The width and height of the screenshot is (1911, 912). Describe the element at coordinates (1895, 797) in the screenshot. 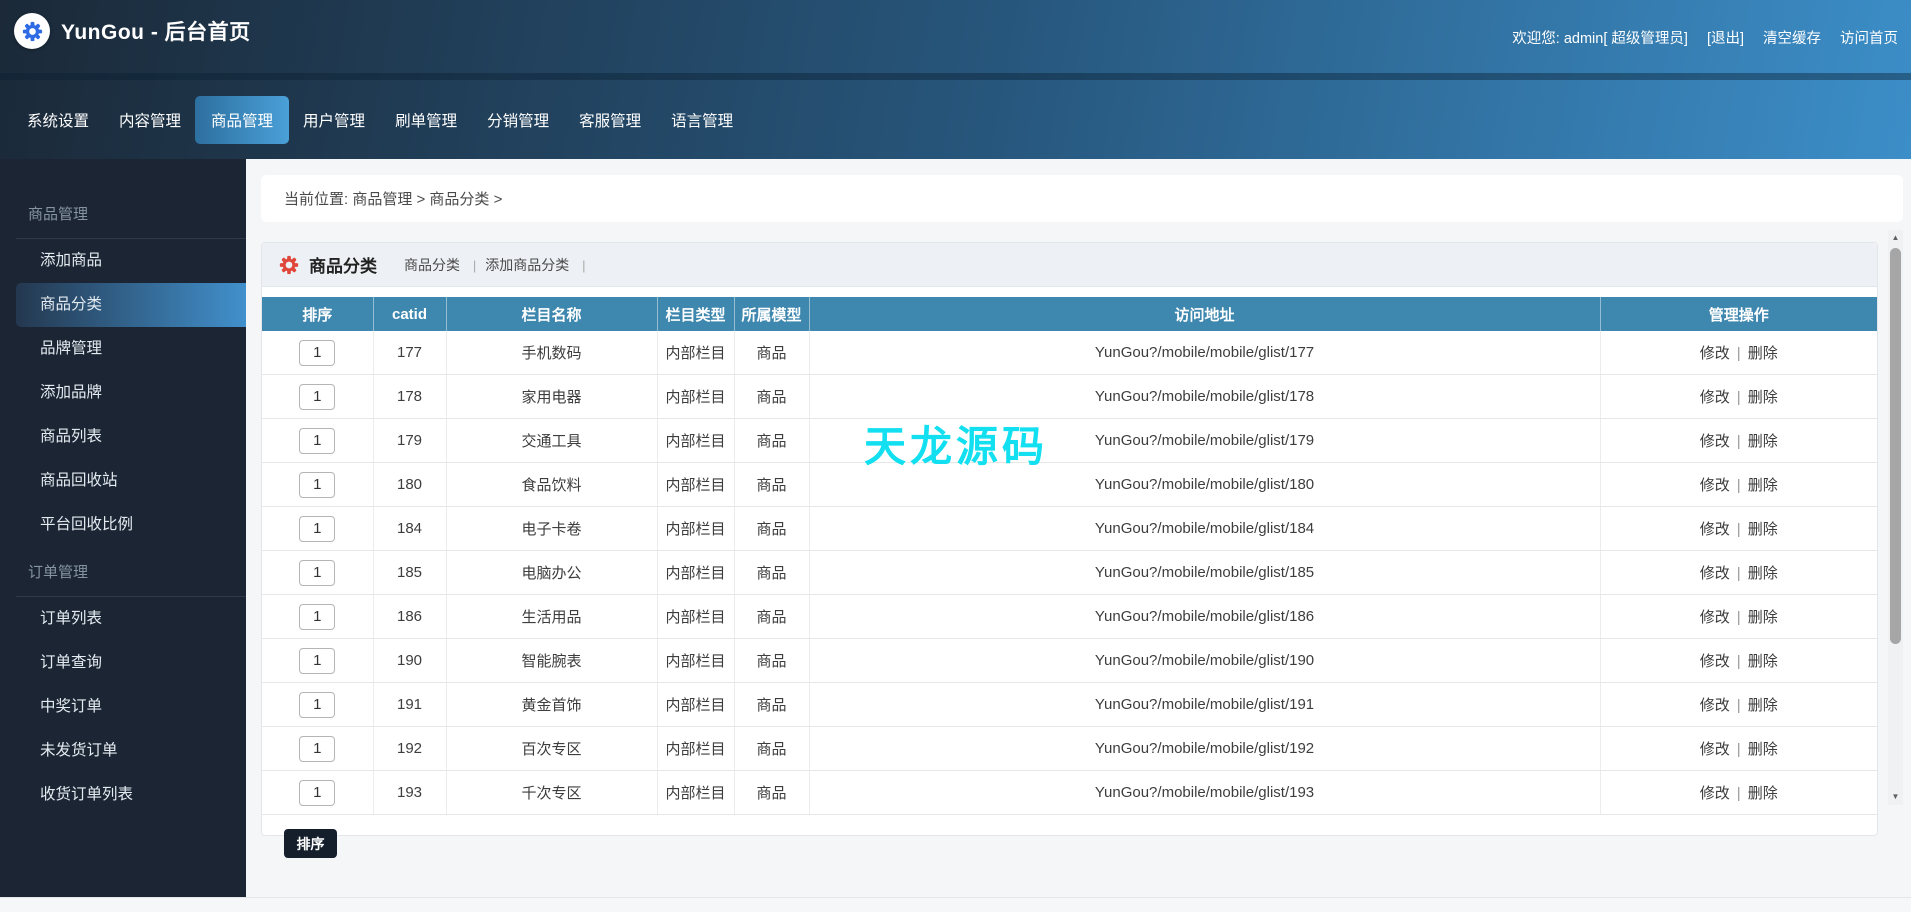

I see `scroll-down-arrow-icon: ▼` at that location.